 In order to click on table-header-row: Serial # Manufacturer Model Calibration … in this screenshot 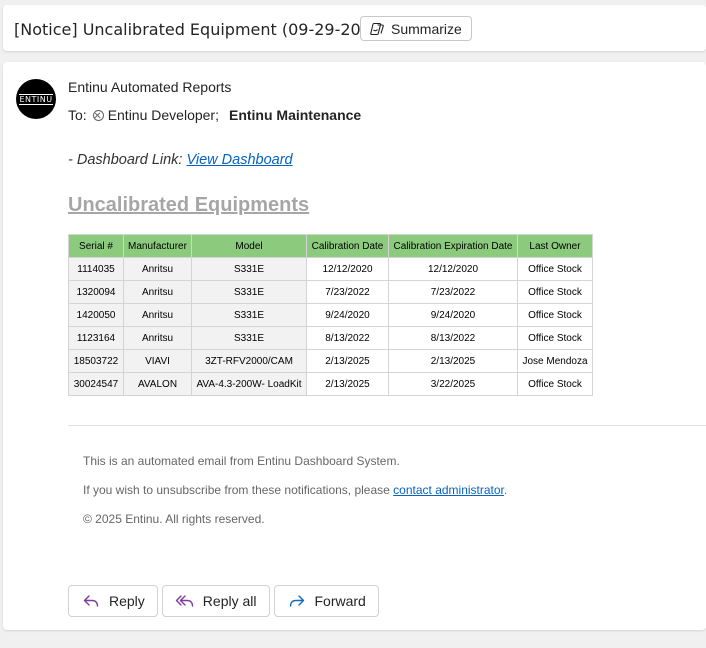, I will do `click(330, 246)`.